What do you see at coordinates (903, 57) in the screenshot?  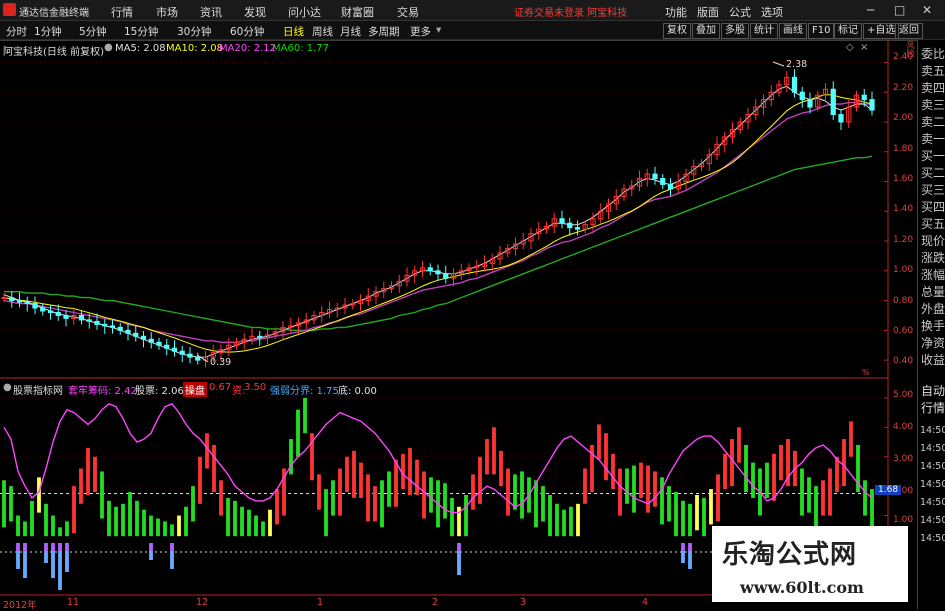 I see `y-tick: 2.40` at bounding box center [903, 57].